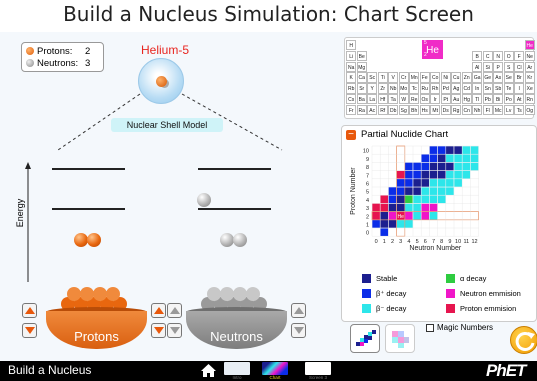  I want to click on element-cell-v: V, so click(393, 77).